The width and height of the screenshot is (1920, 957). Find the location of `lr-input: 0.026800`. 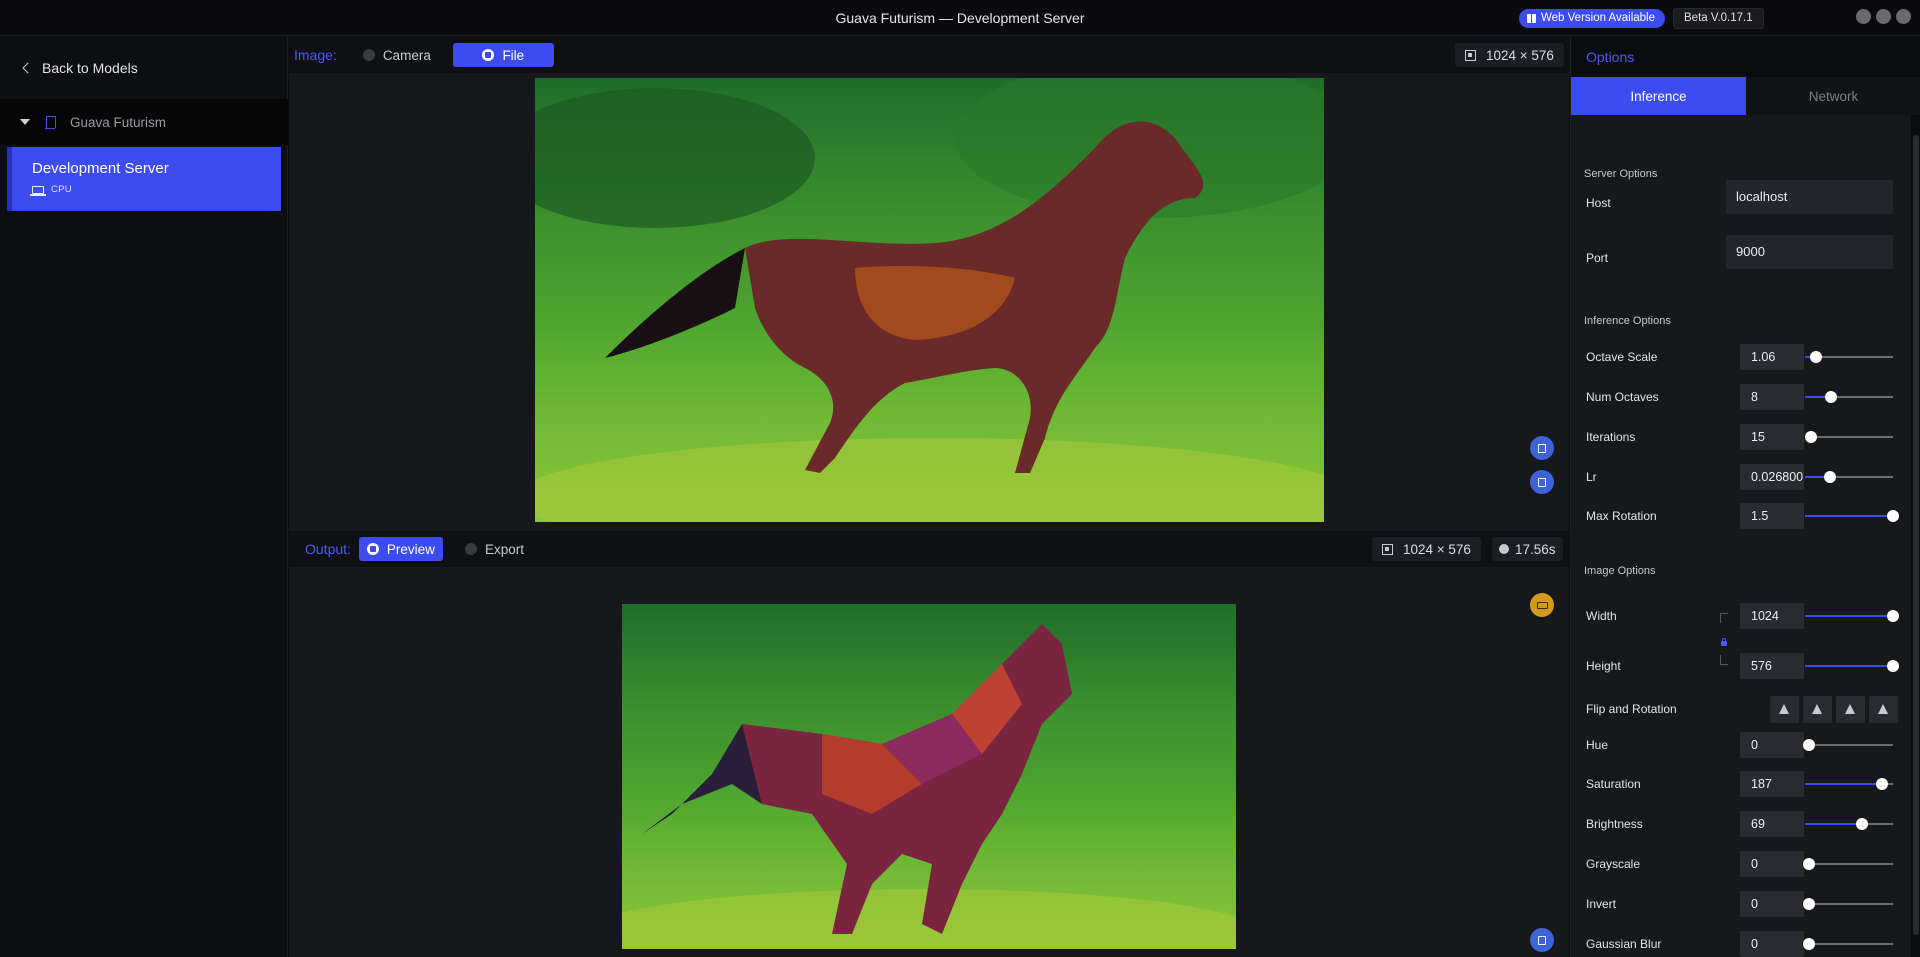

lr-input: 0.026800 is located at coordinates (1772, 477).